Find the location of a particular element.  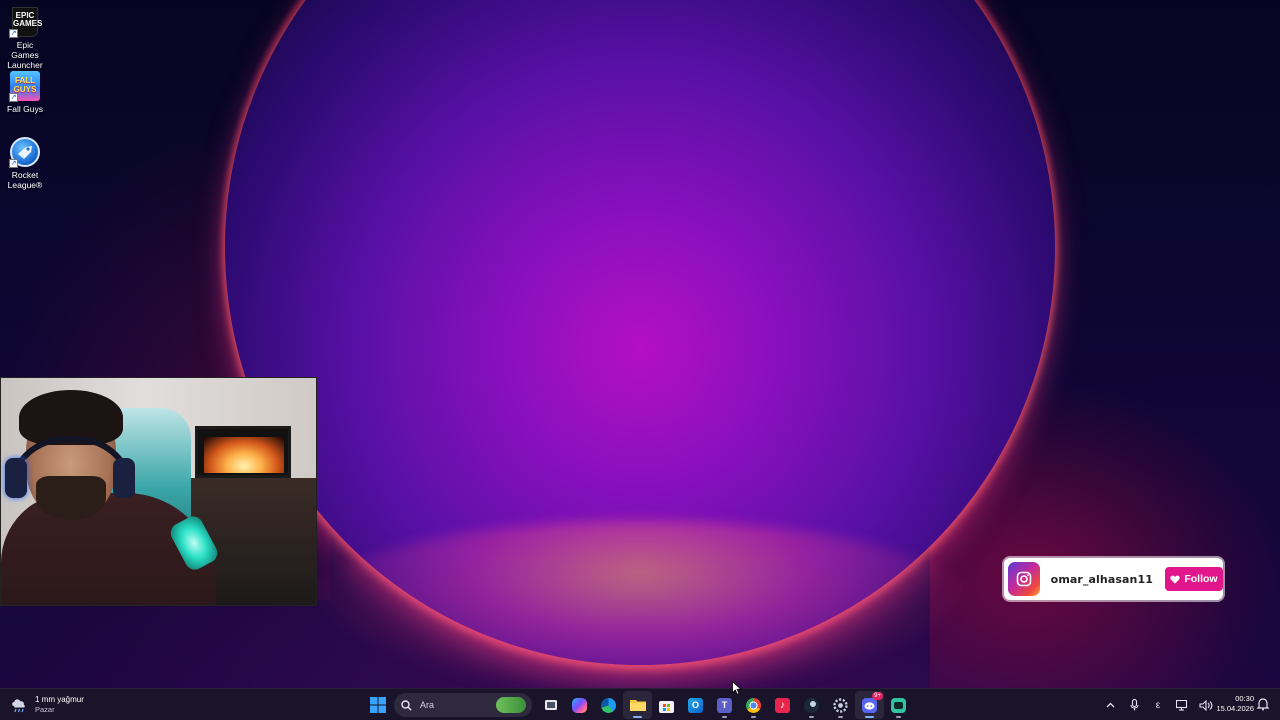

microphone-tray-button is located at coordinates (1134, 705).